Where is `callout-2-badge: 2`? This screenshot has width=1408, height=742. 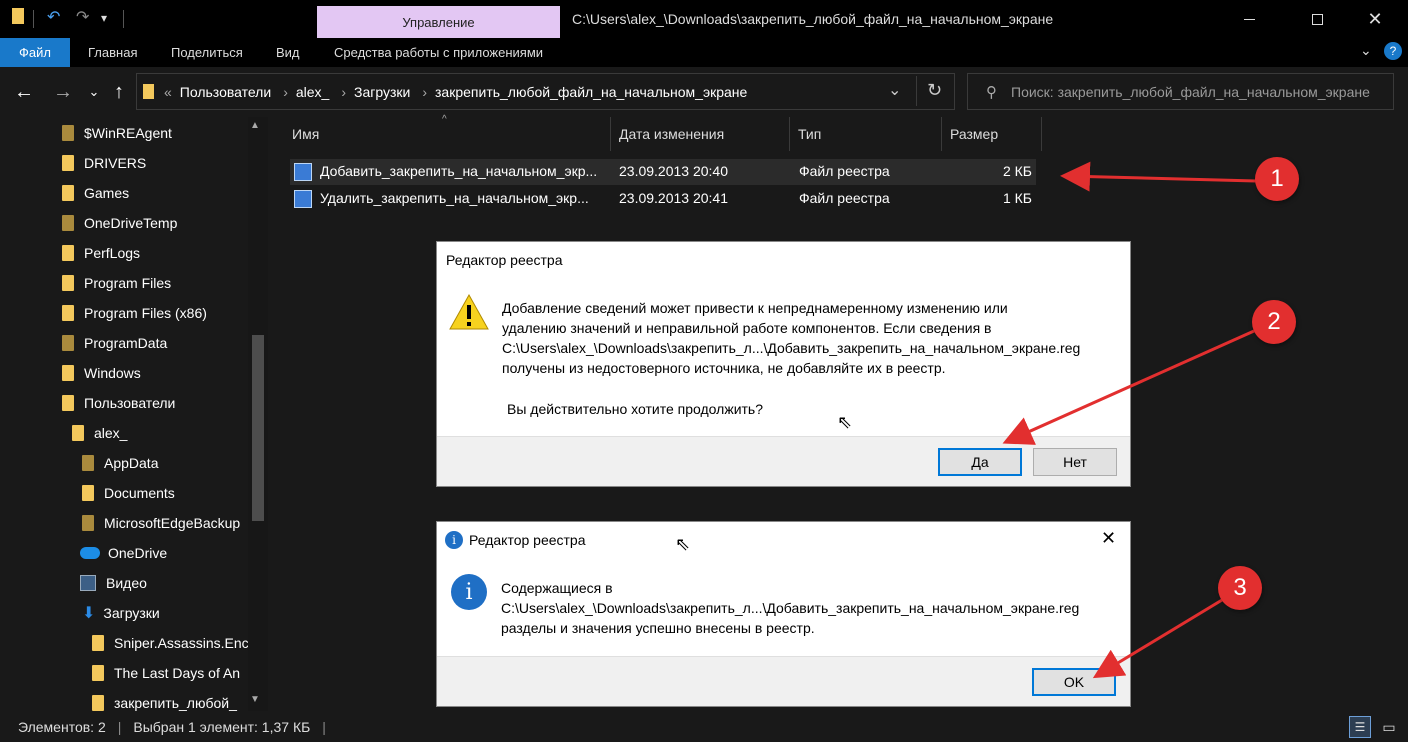 callout-2-badge: 2 is located at coordinates (1274, 322).